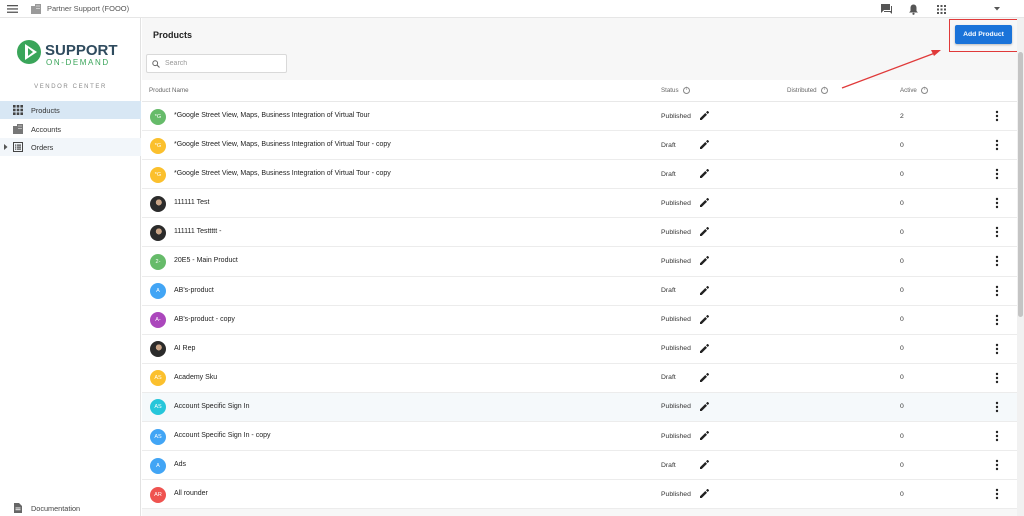 This screenshot has width=1024, height=516. Describe the element at coordinates (579, 466) in the screenshot. I see `table-row: A Ads Draft 0` at that location.